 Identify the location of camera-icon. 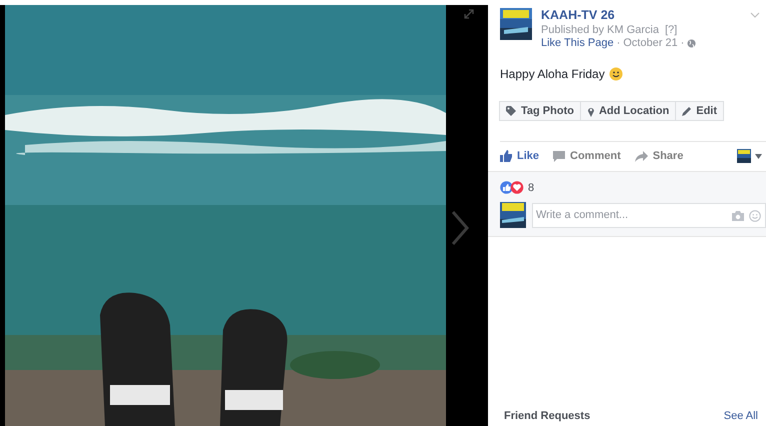
(738, 215).